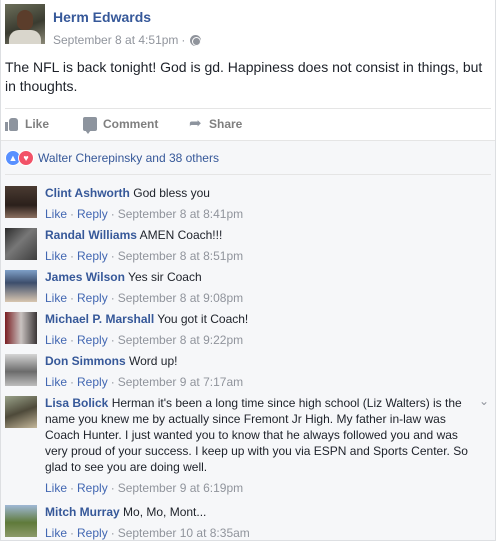  I want to click on commenter-name: Clint Ashworth, so click(87, 193).